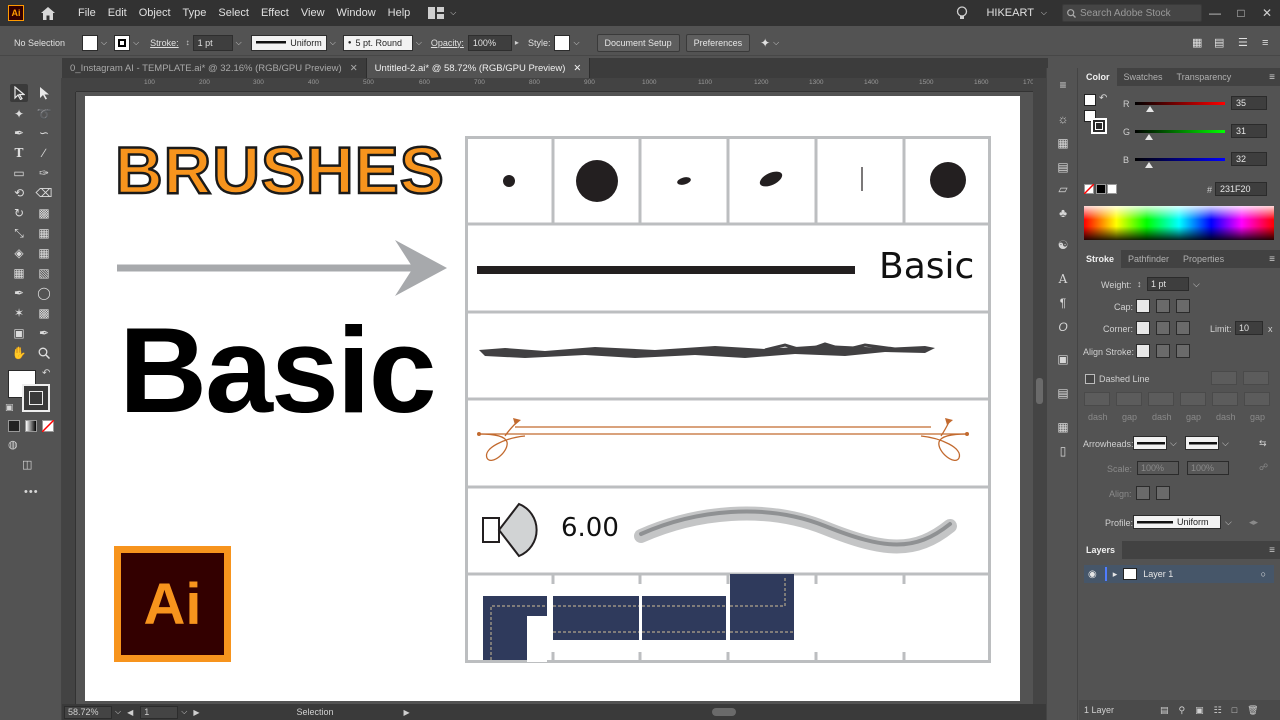 This screenshot has height=720, width=1280. What do you see at coordinates (44, 273) in the screenshot?
I see `gradient-tool-icon: ▧` at bounding box center [44, 273].